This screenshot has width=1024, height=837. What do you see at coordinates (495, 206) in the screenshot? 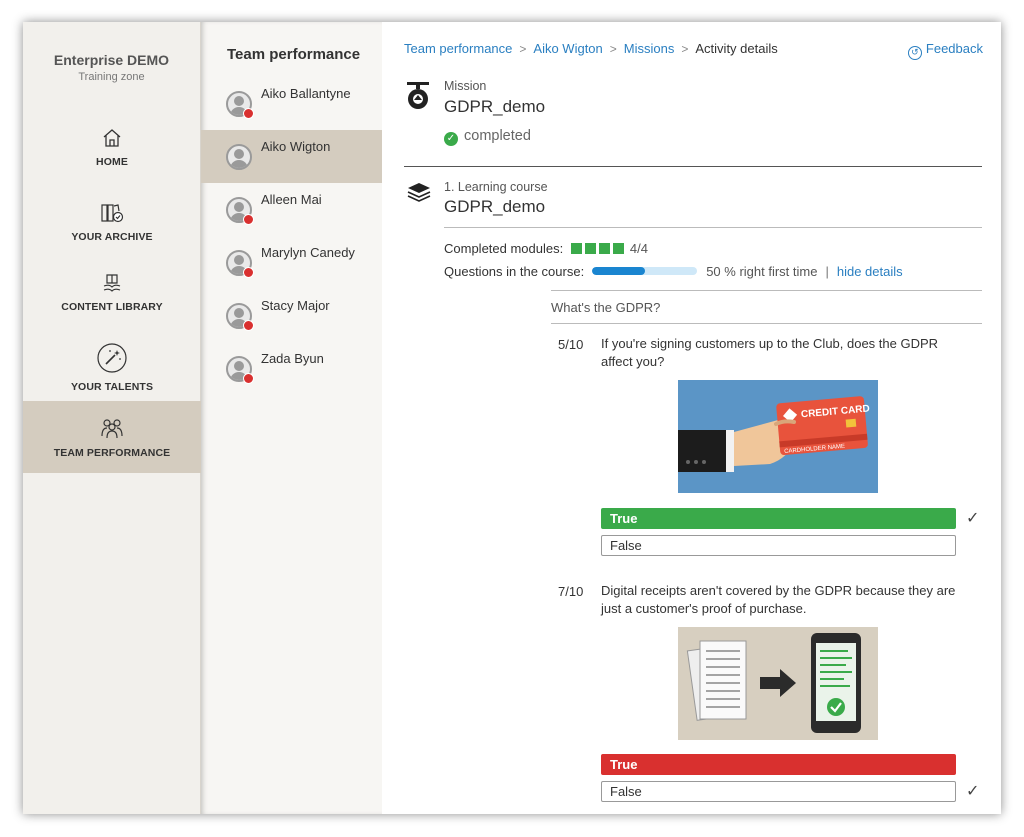
I see `course-name: GDPR_demo` at bounding box center [495, 206].